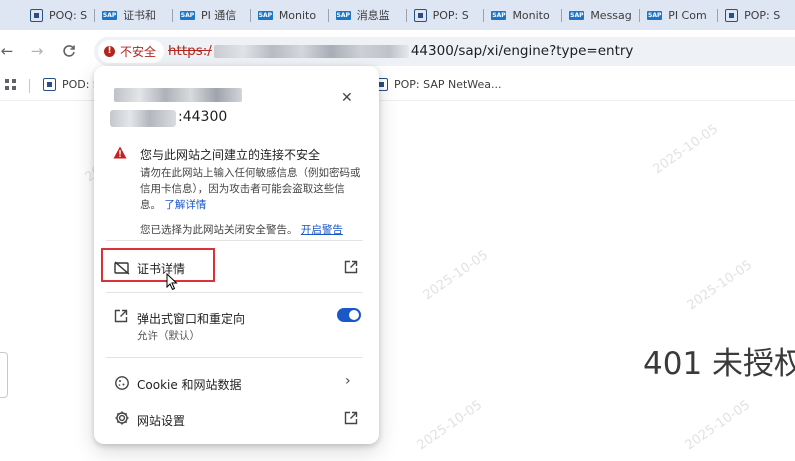 This screenshot has height=461, width=795. What do you see at coordinates (311, 51) in the screenshot?
I see `redacted-host` at bounding box center [311, 51].